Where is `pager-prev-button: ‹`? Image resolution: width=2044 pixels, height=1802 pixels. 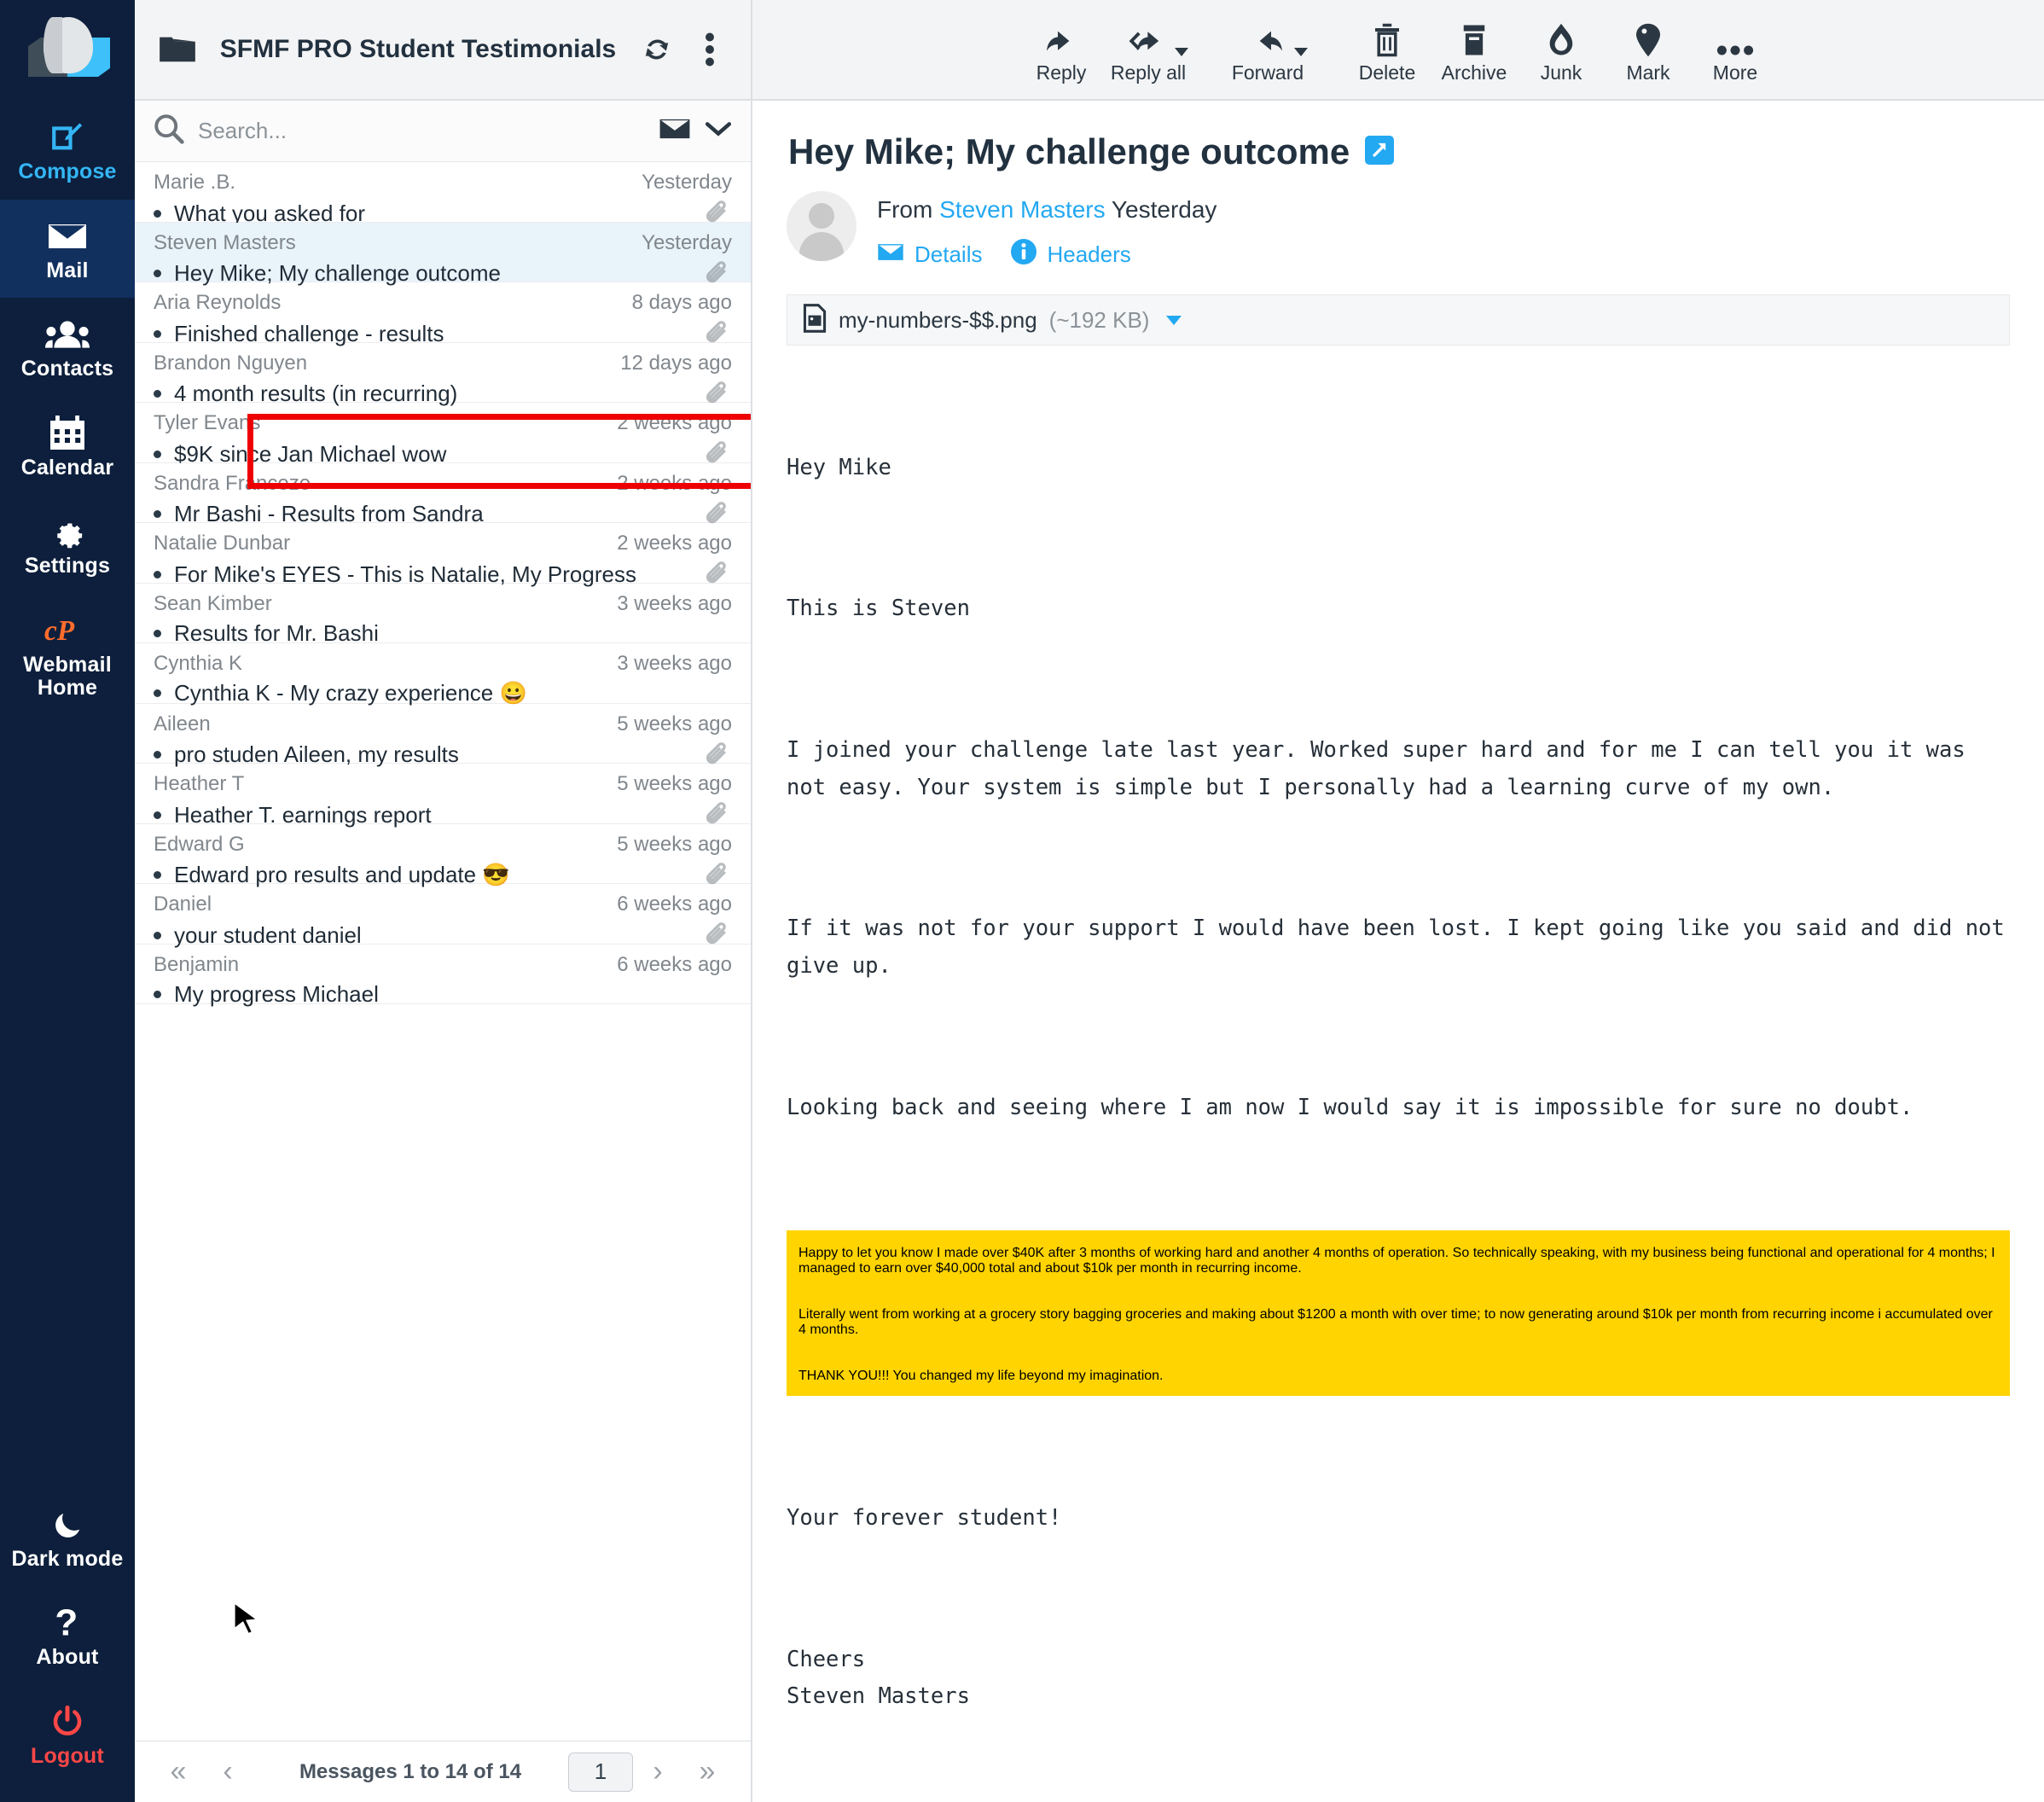
pager-prev-button: ‹ is located at coordinates (228, 1772).